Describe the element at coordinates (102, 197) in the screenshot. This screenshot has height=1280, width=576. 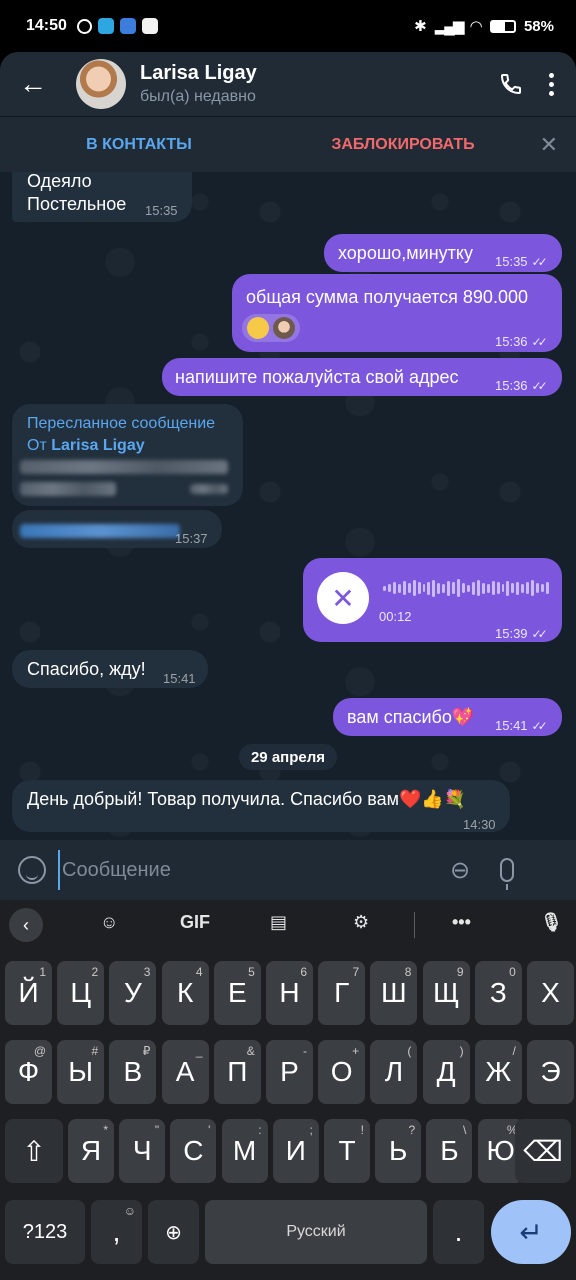
I see `message-incoming: Одеяло Постельное 15:35` at that location.